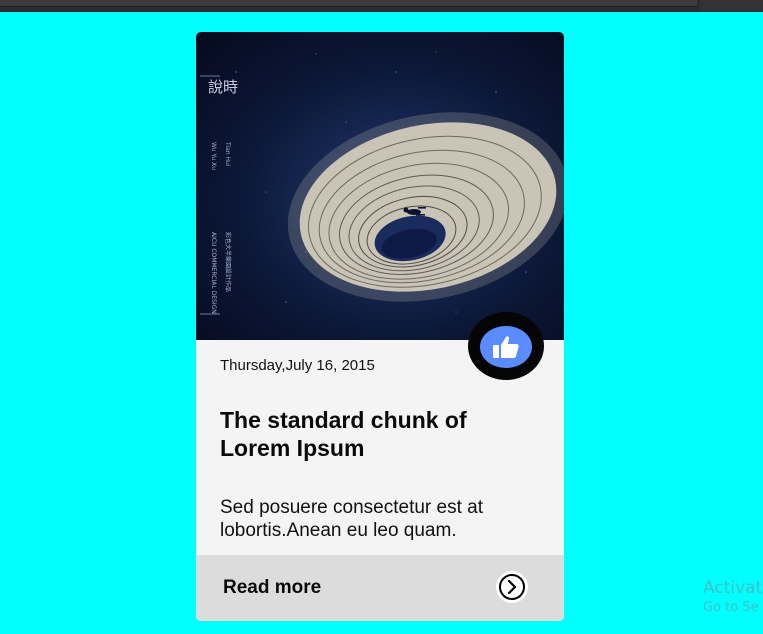 The width and height of the screenshot is (763, 634). I want to click on hero-side-text-4: 彩色大半樂園設計作品, so click(228, 262).